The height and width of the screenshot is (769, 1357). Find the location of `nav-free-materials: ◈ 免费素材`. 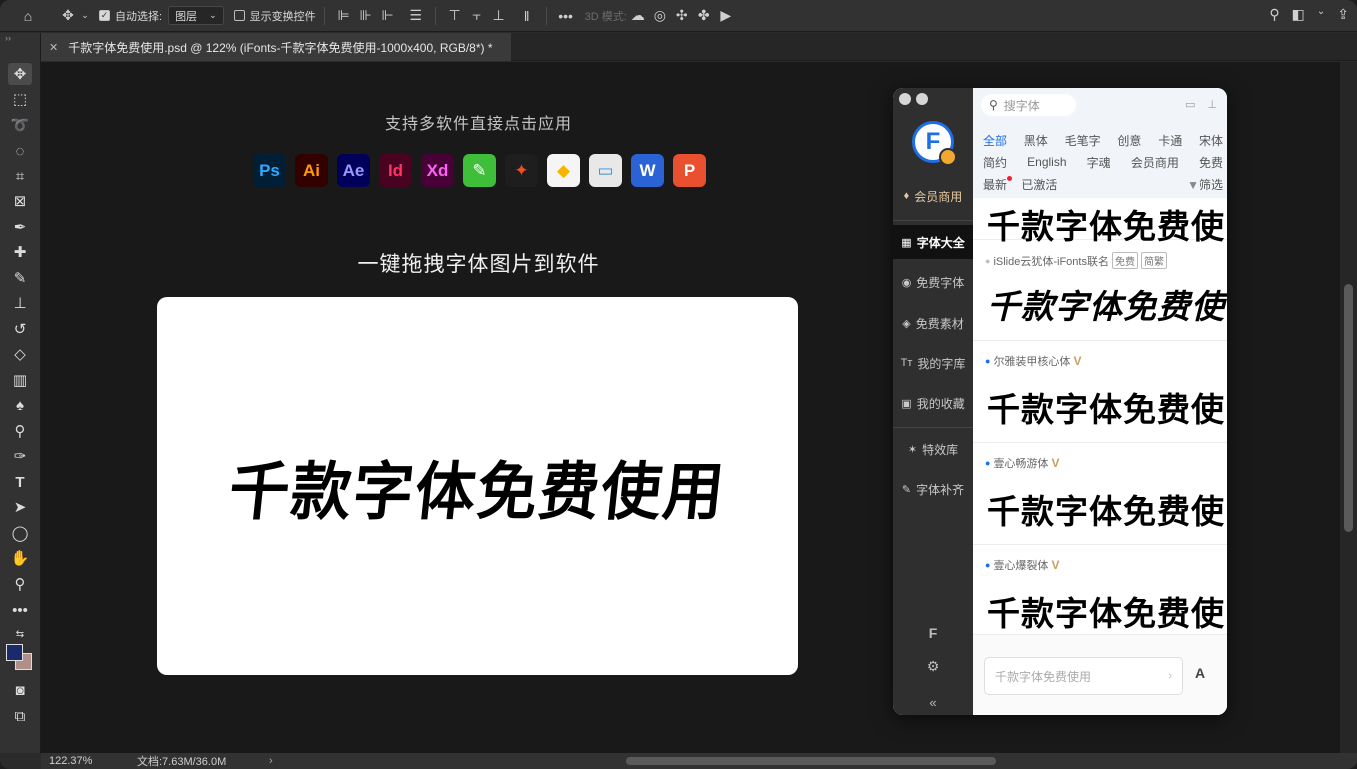

nav-free-materials: ◈ 免费素材 is located at coordinates (933, 323).